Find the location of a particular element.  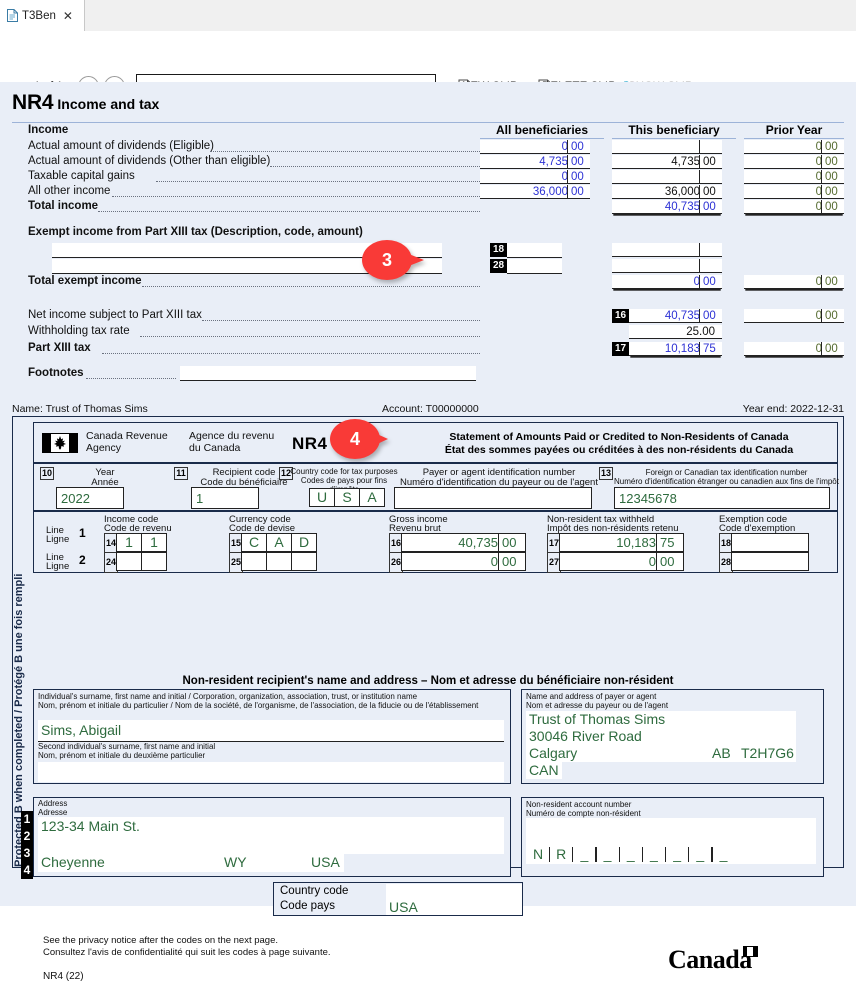

income-code-cells-line1: 1 1 is located at coordinates (141, 542).